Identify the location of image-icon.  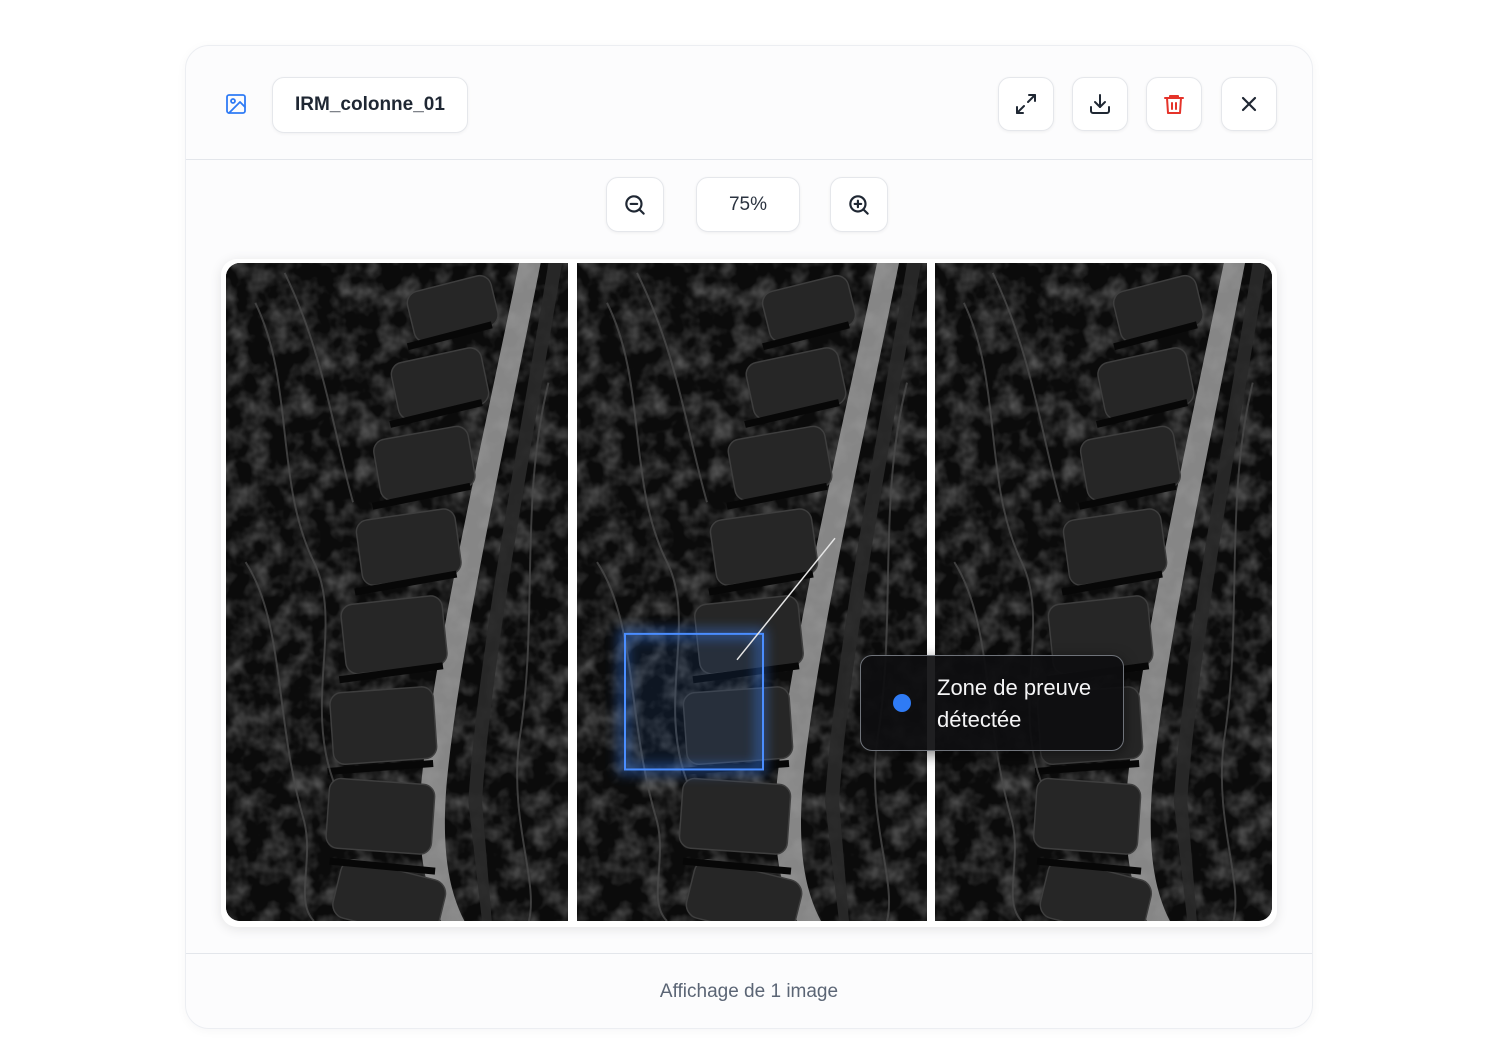
(236, 104).